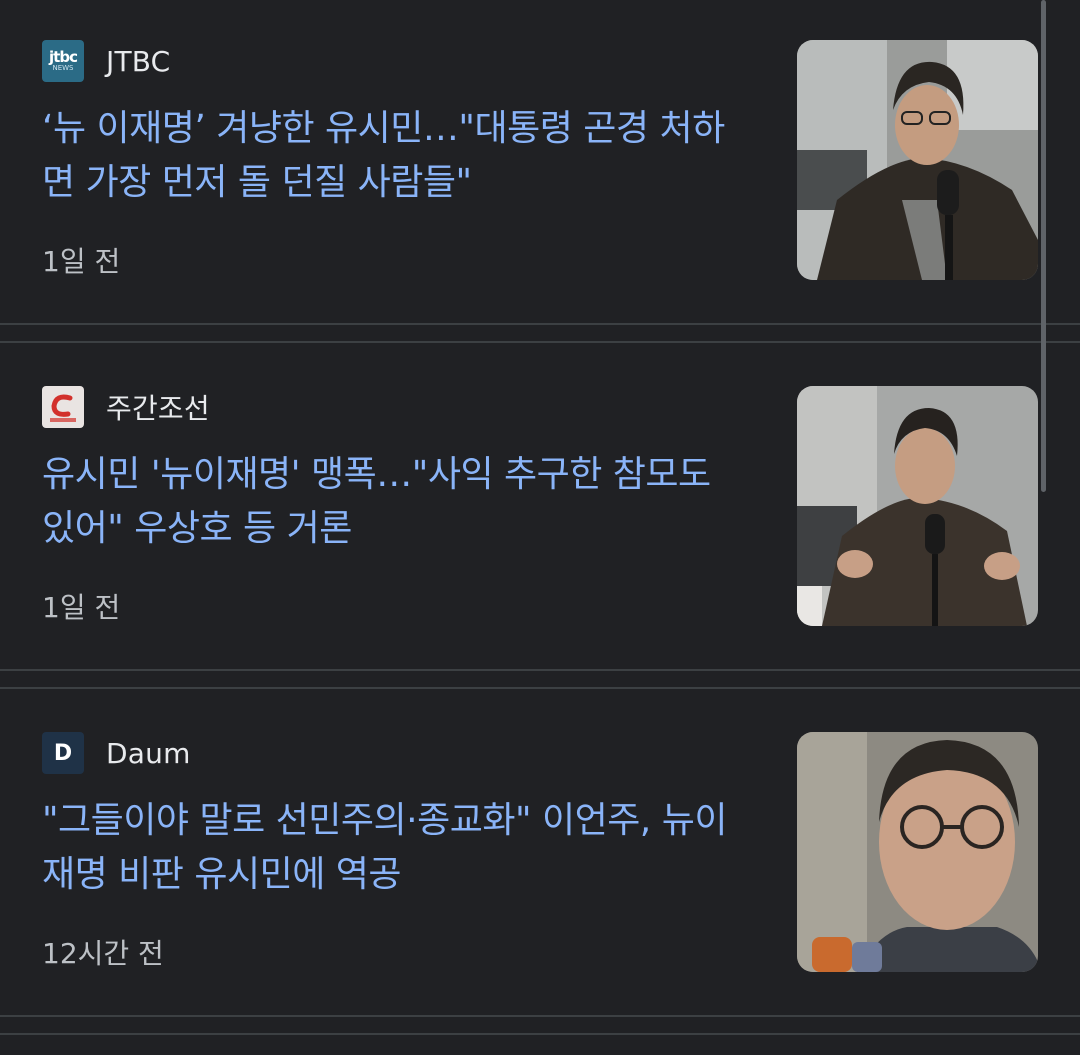 The height and width of the screenshot is (1055, 1080). What do you see at coordinates (63, 407) in the screenshot?
I see `chosun-logo-icon` at bounding box center [63, 407].